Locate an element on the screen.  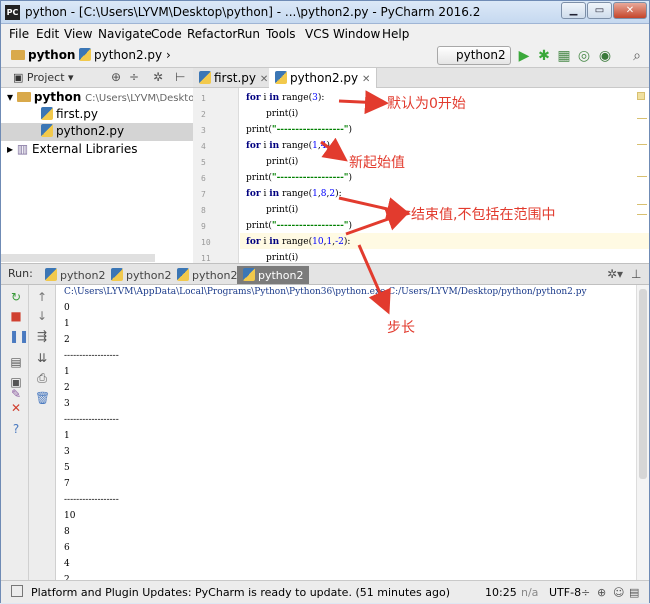
toggle-panels-icon is located at coordinates (17, 591).